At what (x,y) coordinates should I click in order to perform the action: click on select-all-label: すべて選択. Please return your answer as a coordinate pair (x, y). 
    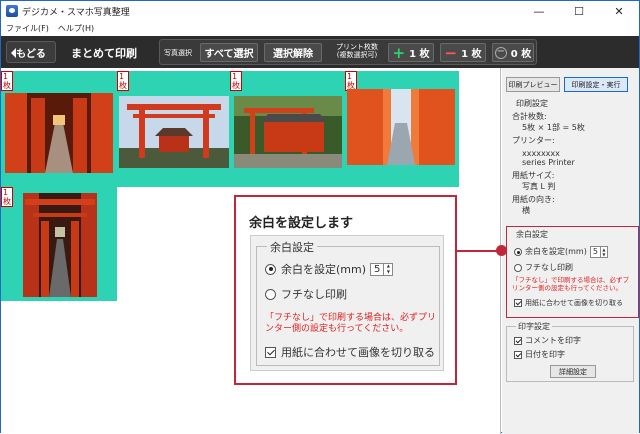
    Looking at the image, I should click on (229, 54).